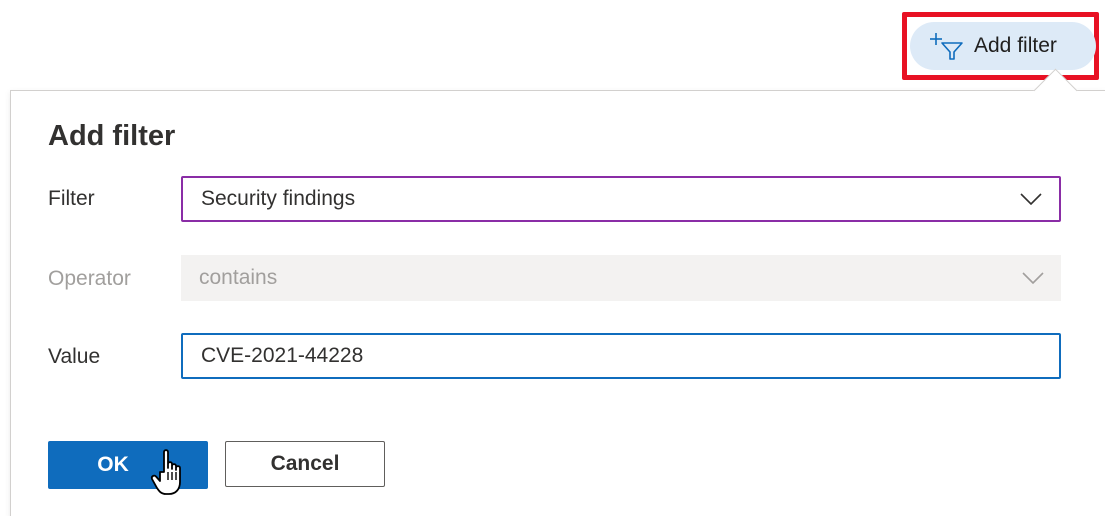  What do you see at coordinates (71, 198) in the screenshot?
I see `filter-label: Filter` at bounding box center [71, 198].